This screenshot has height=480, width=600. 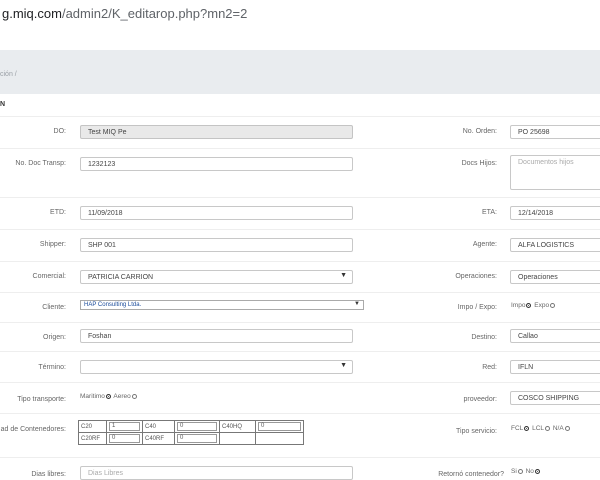 What do you see at coordinates (538, 277) in the screenshot?
I see `operaciones-value: Operaciones` at bounding box center [538, 277].